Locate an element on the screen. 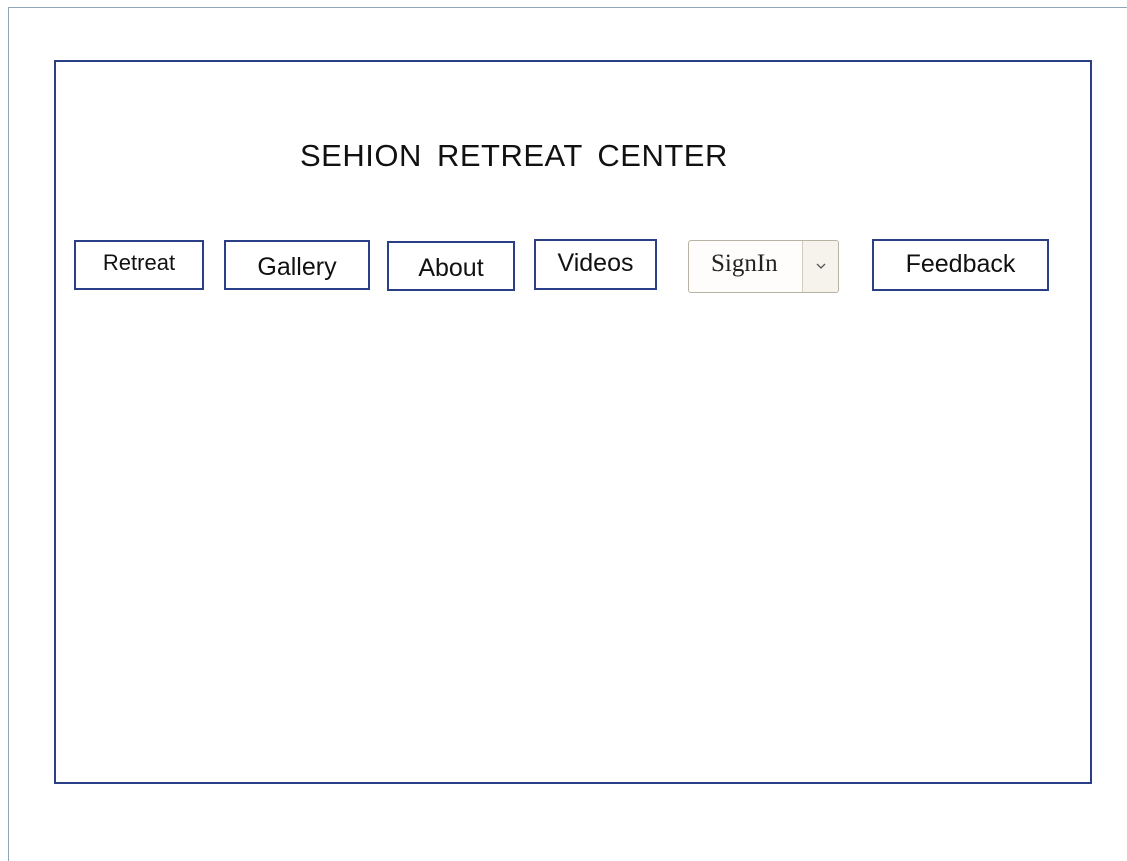 This screenshot has height=861, width=1127. videos-button-label: Videos is located at coordinates (595, 263).